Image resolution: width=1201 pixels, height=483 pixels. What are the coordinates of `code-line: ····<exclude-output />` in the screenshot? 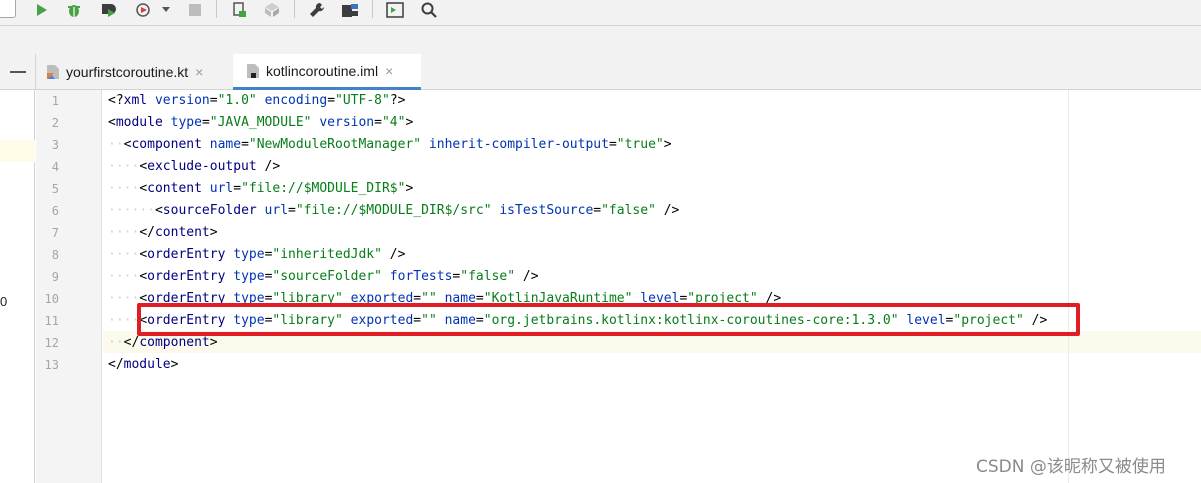 It's located at (194, 167).